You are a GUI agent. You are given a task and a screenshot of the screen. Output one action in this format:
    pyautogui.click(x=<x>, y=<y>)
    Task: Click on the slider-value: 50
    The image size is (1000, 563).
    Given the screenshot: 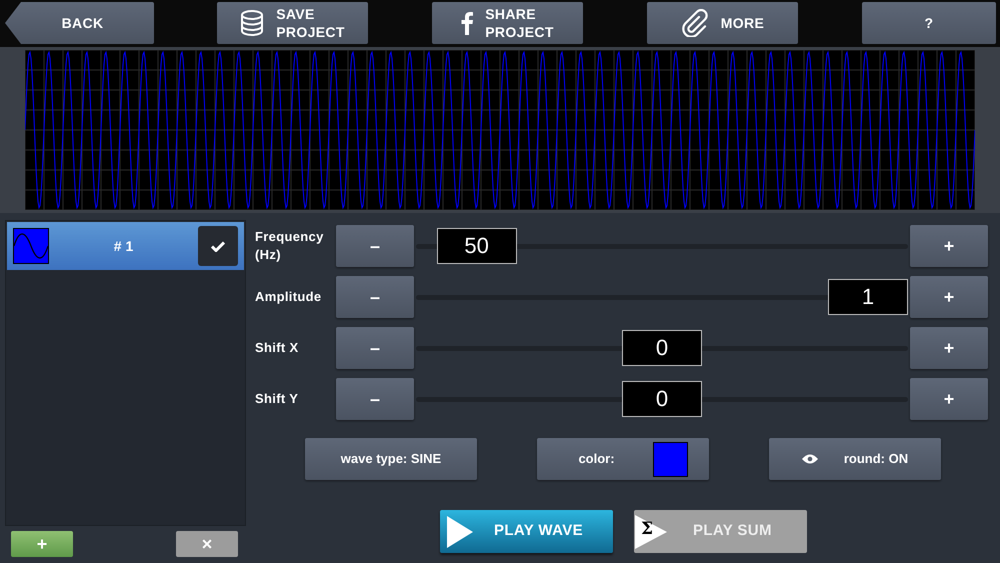 What is the action you would take?
    pyautogui.click(x=476, y=246)
    